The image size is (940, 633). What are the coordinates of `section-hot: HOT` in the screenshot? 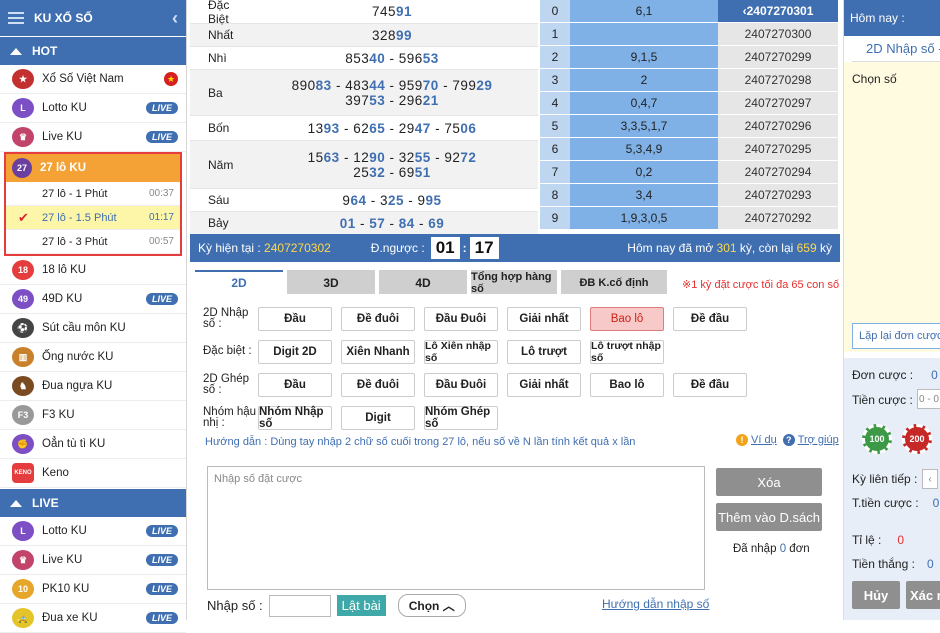 It's located at (93, 51).